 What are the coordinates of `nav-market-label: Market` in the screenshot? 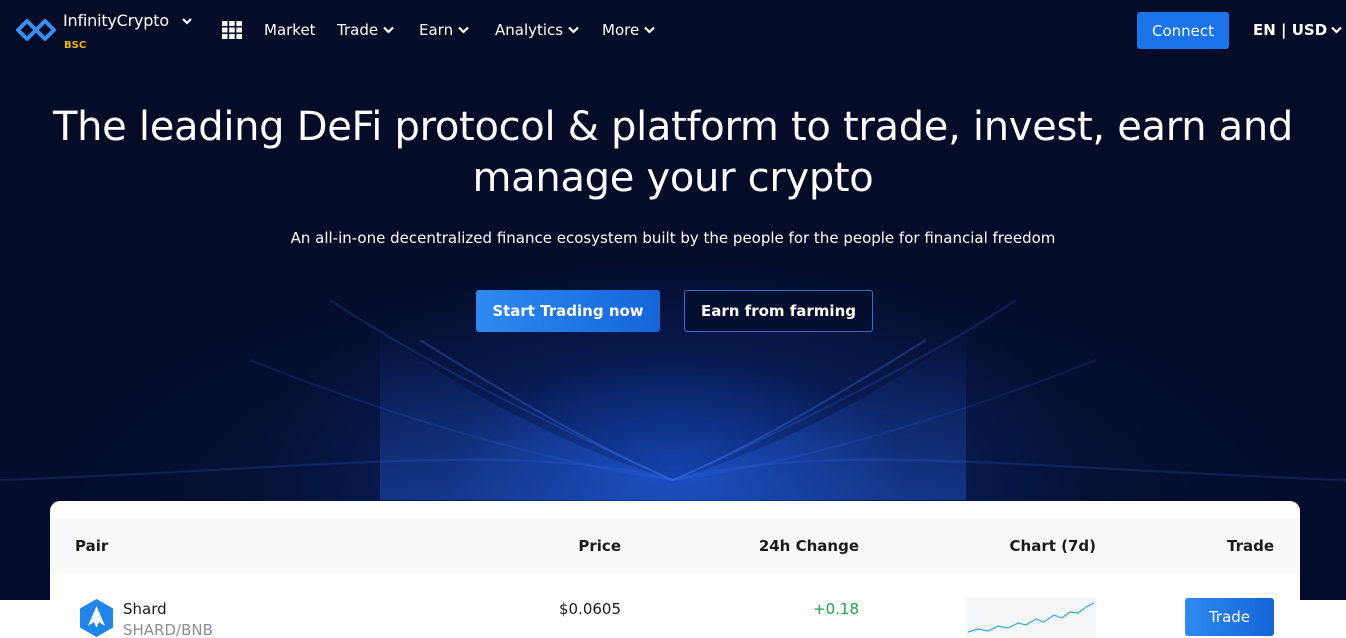 It's located at (290, 30).